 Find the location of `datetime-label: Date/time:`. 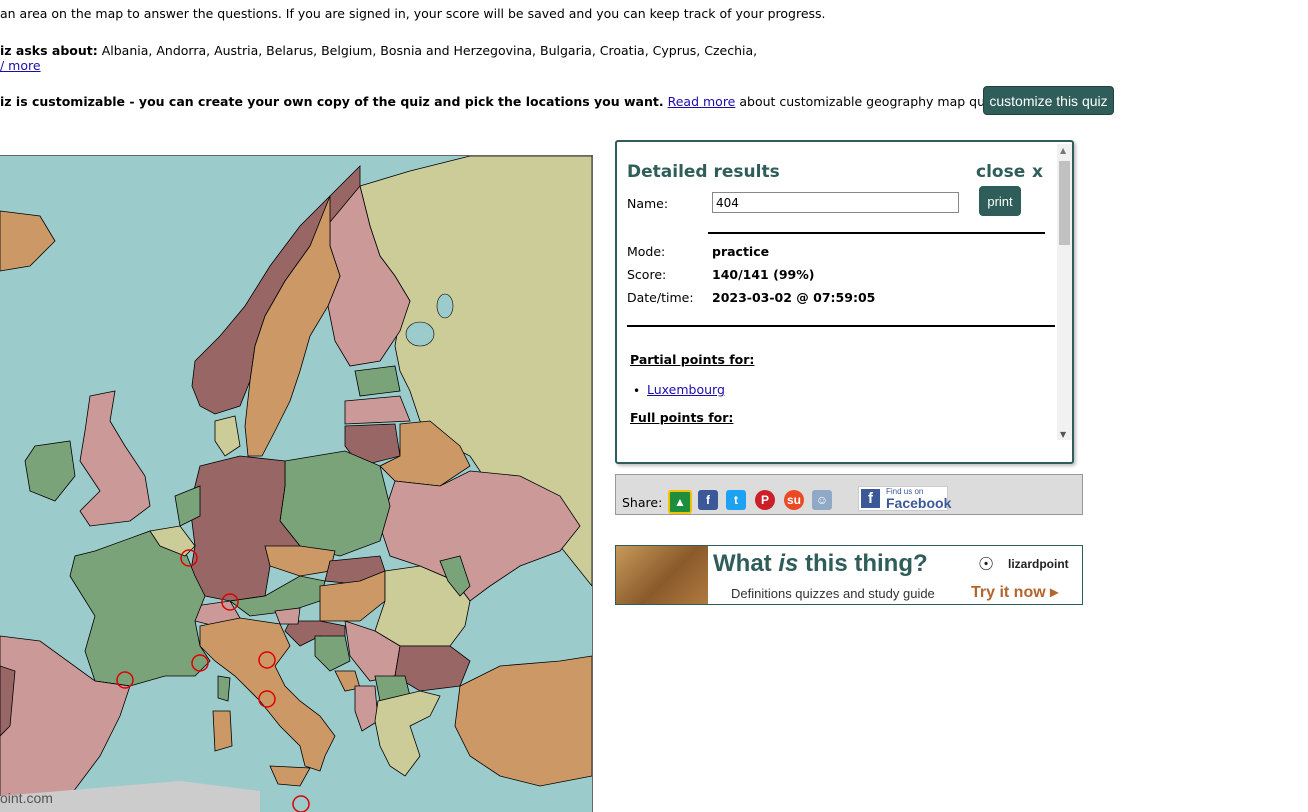

datetime-label: Date/time: is located at coordinates (660, 297).